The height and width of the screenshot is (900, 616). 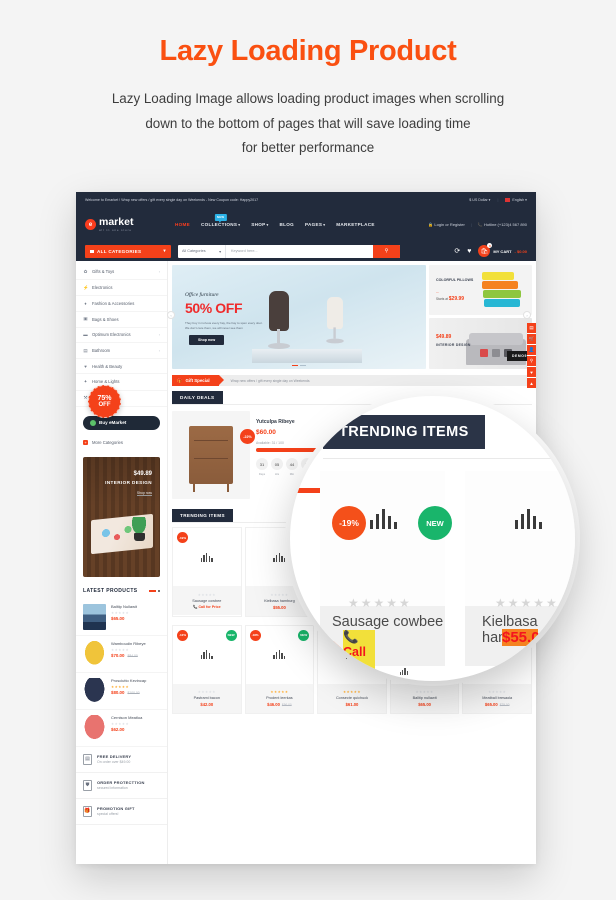 I want to click on discount-badge-75-off: 75% OFF, so click(x=104, y=401).